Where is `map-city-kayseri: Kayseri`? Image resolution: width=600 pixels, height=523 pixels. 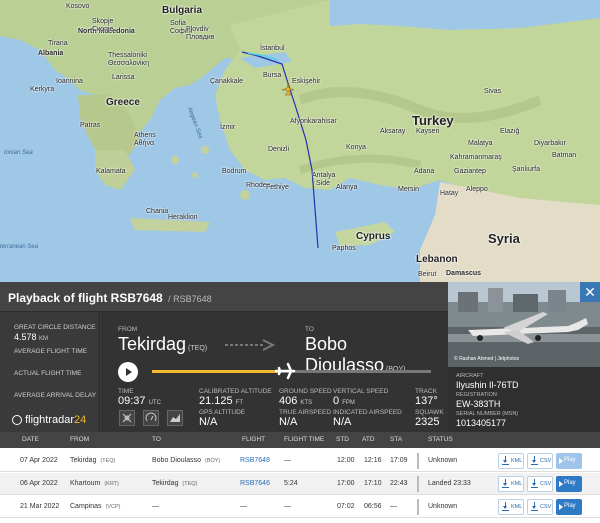
map-city-kayseri: Kayseri is located at coordinates (428, 131).